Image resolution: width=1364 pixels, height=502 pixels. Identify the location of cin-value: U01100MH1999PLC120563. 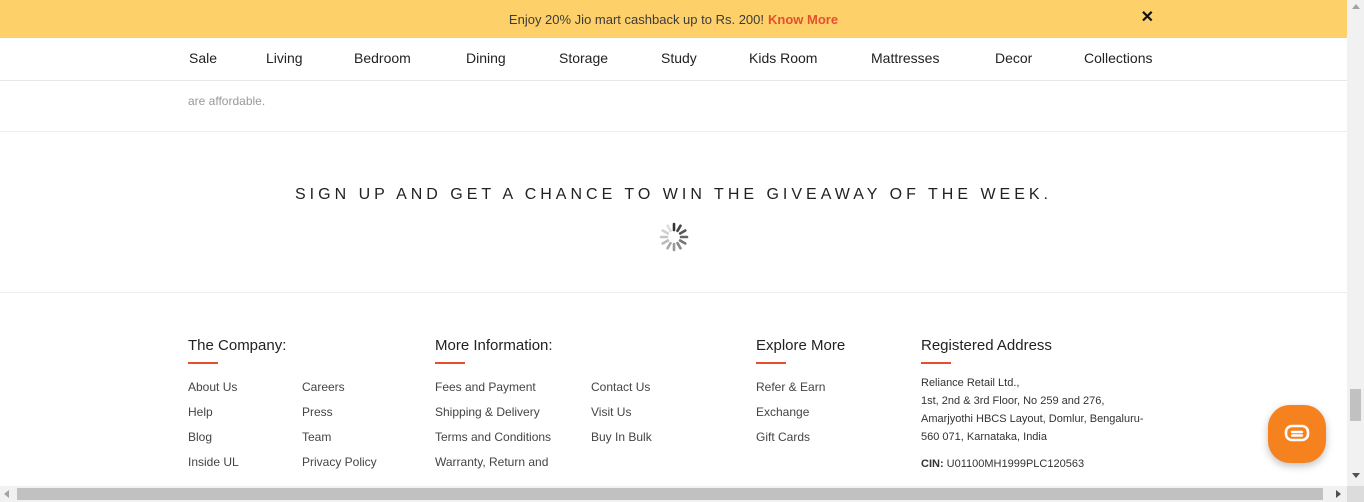
(1015, 464).